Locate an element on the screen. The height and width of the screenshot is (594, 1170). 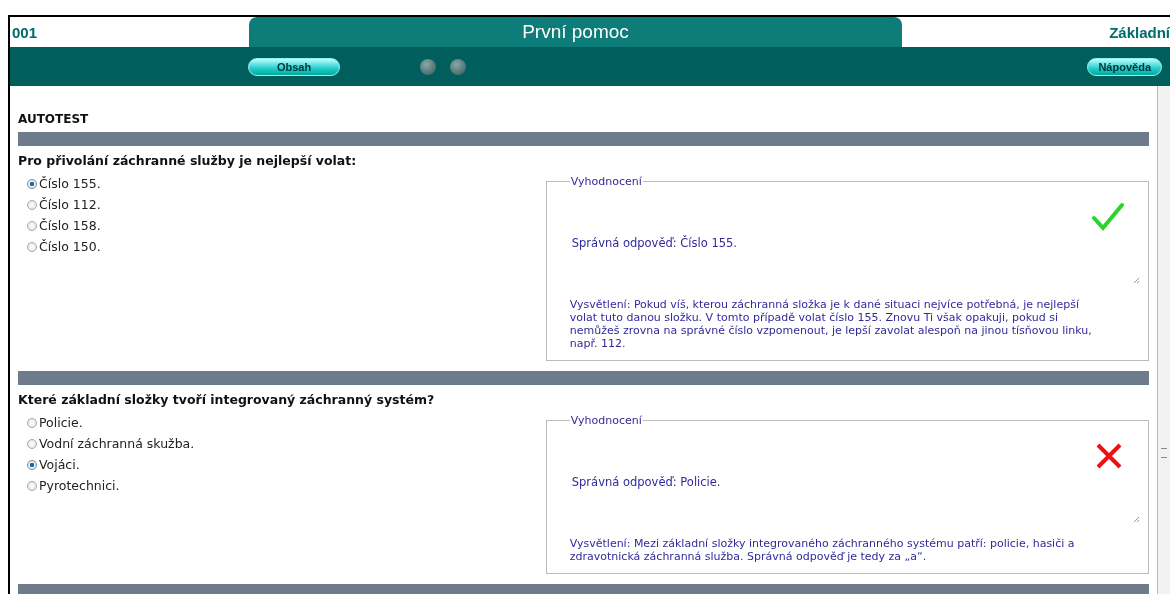
question-text: Které základní složky tvoří integrovaný záchranný systém? is located at coordinates (227, 400).